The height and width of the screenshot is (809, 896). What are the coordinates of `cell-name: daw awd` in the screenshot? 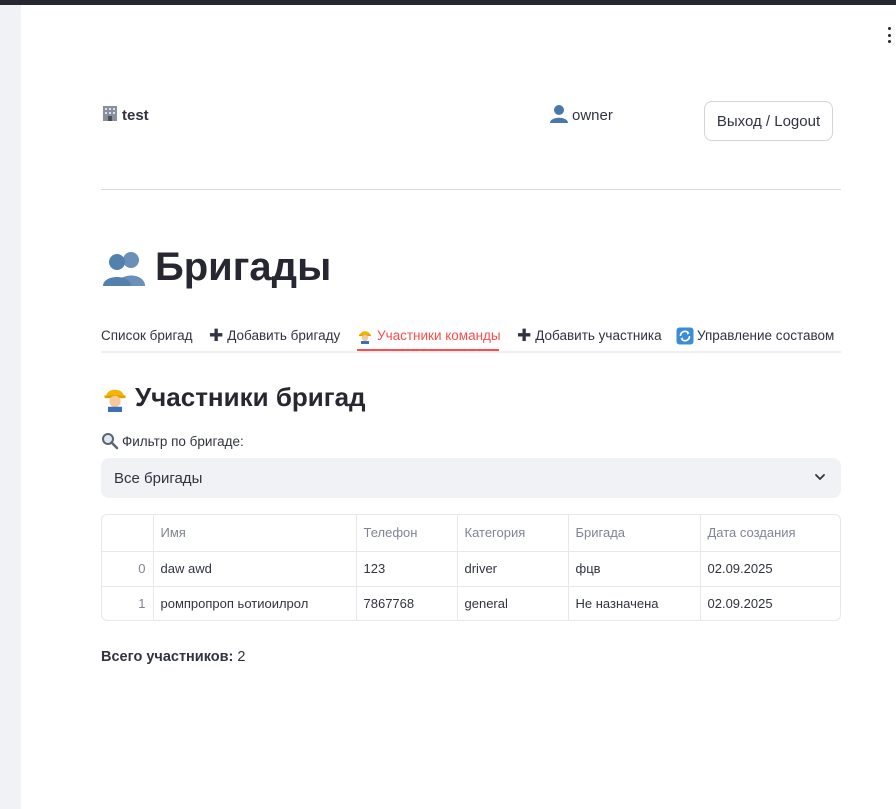 It's located at (255, 569).